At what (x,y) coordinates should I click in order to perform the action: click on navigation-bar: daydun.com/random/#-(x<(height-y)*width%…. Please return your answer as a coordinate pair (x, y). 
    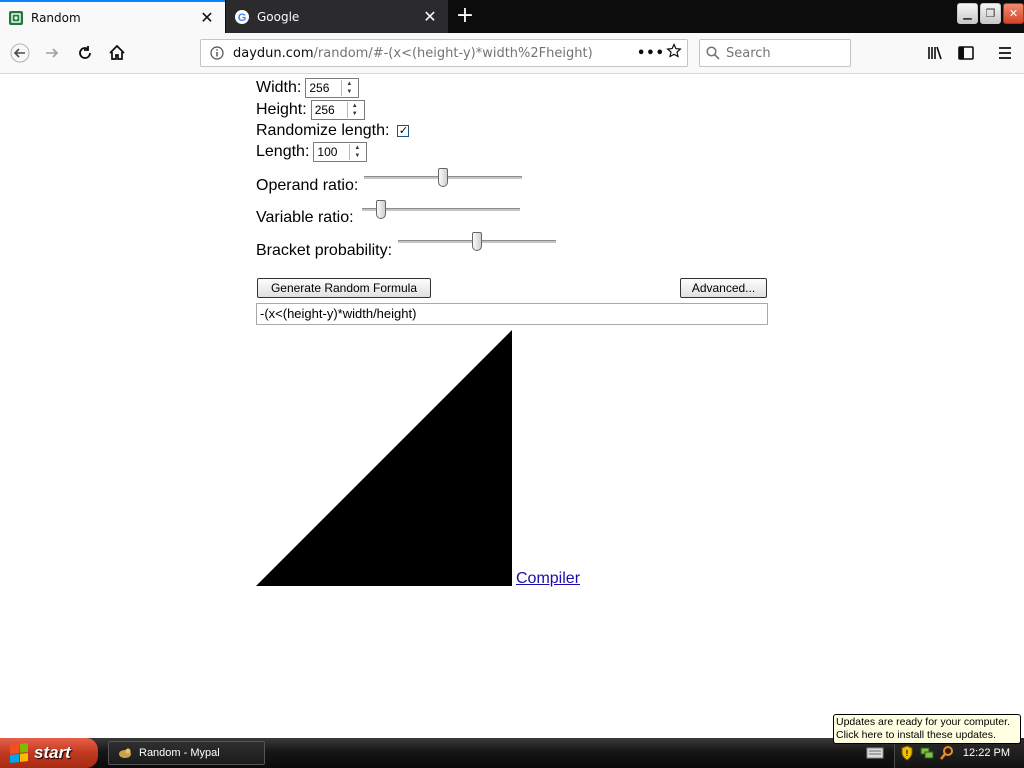
    Looking at the image, I should click on (512, 53).